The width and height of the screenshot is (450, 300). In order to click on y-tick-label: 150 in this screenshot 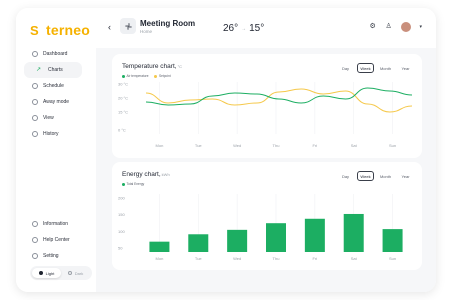, I will do `click(121, 214)`.